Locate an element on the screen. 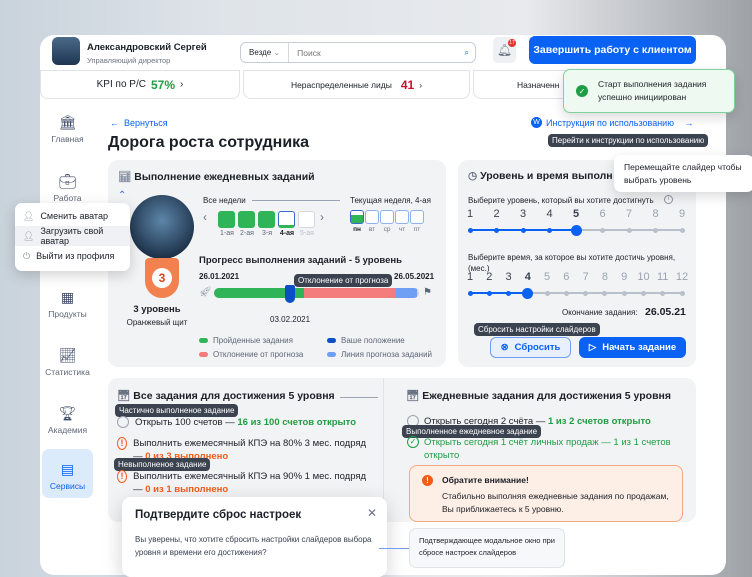 This screenshot has width=752, height=577. kpi-value: 57% is located at coordinates (162, 84).